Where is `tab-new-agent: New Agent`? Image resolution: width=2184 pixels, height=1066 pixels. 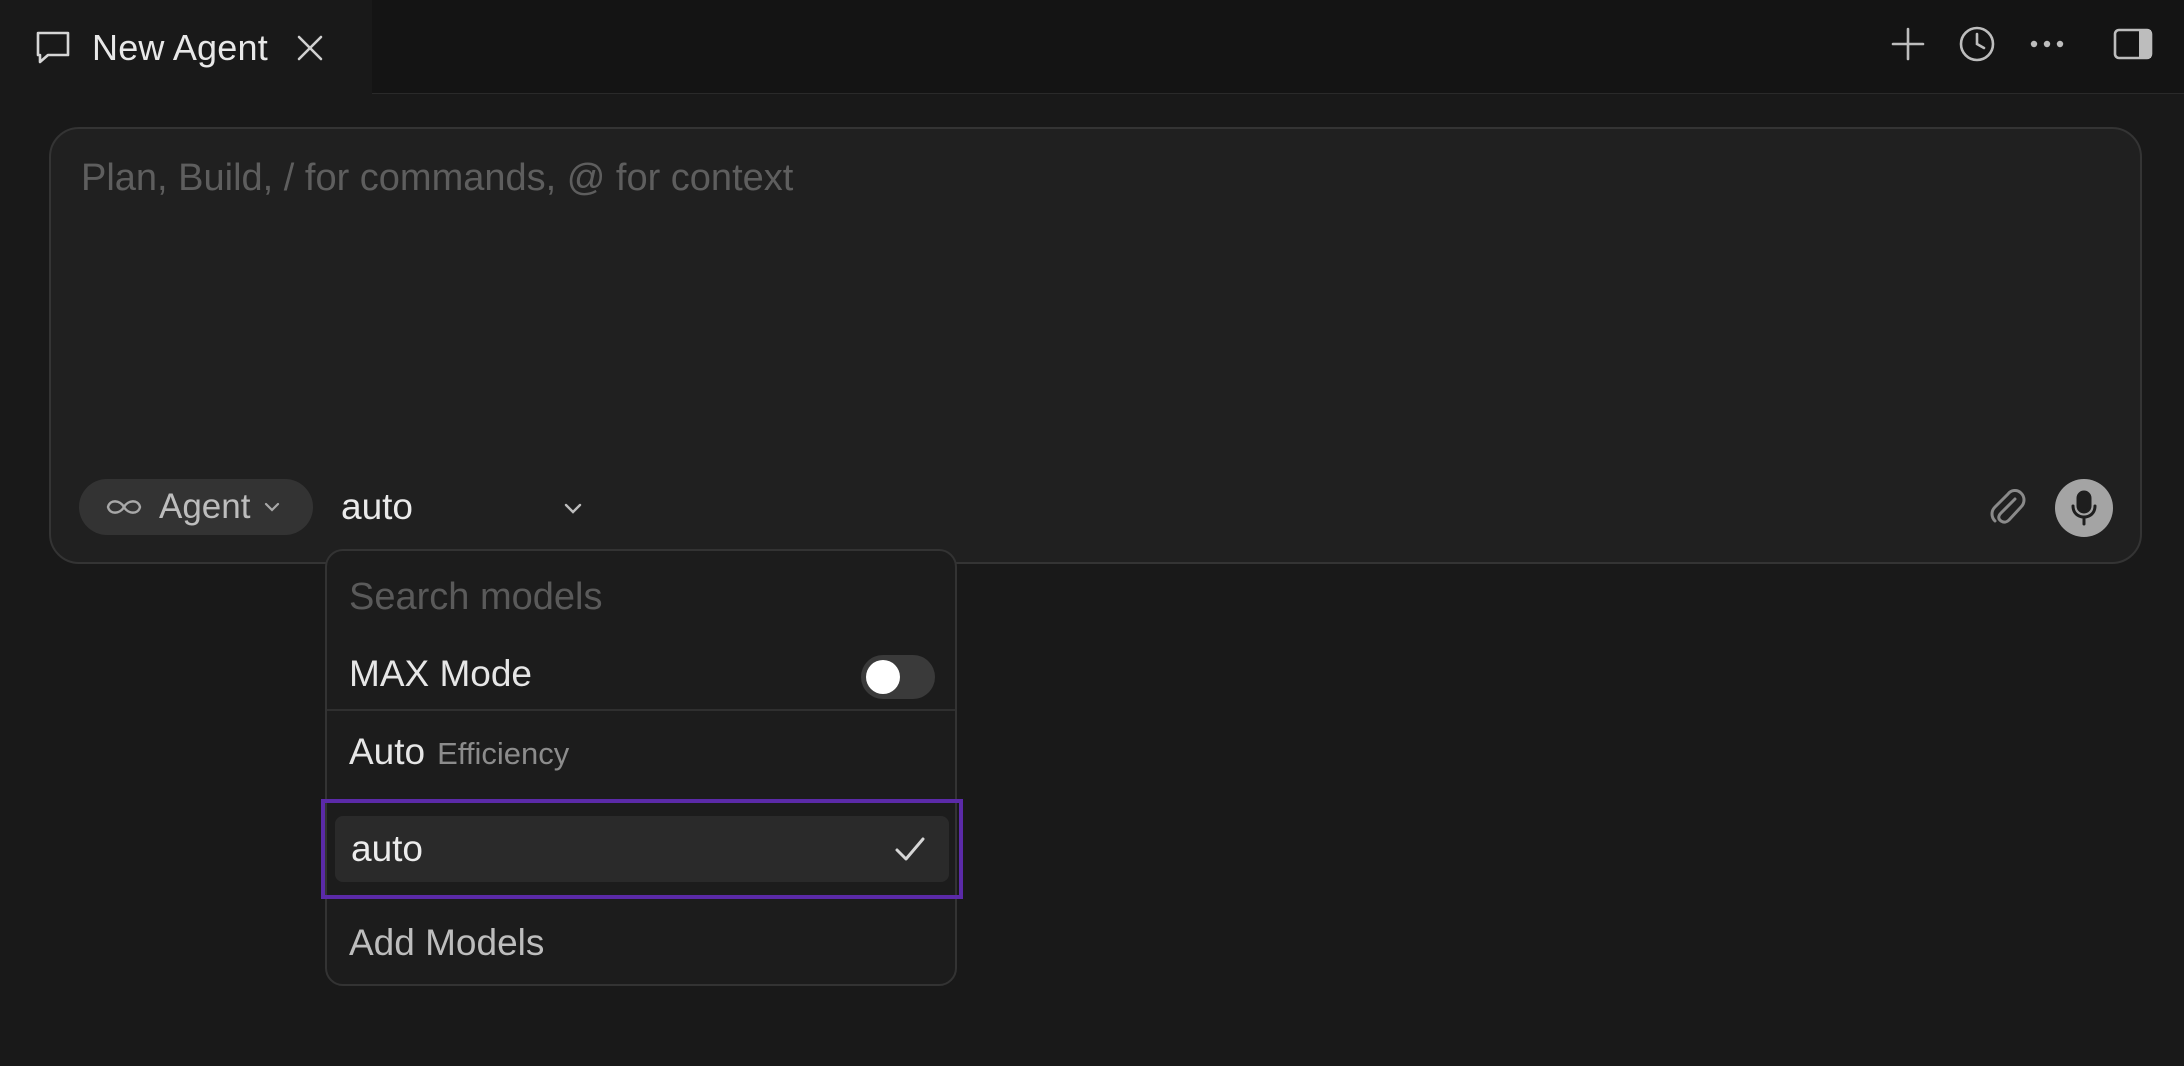
tab-new-agent: New Agent is located at coordinates (186, 47).